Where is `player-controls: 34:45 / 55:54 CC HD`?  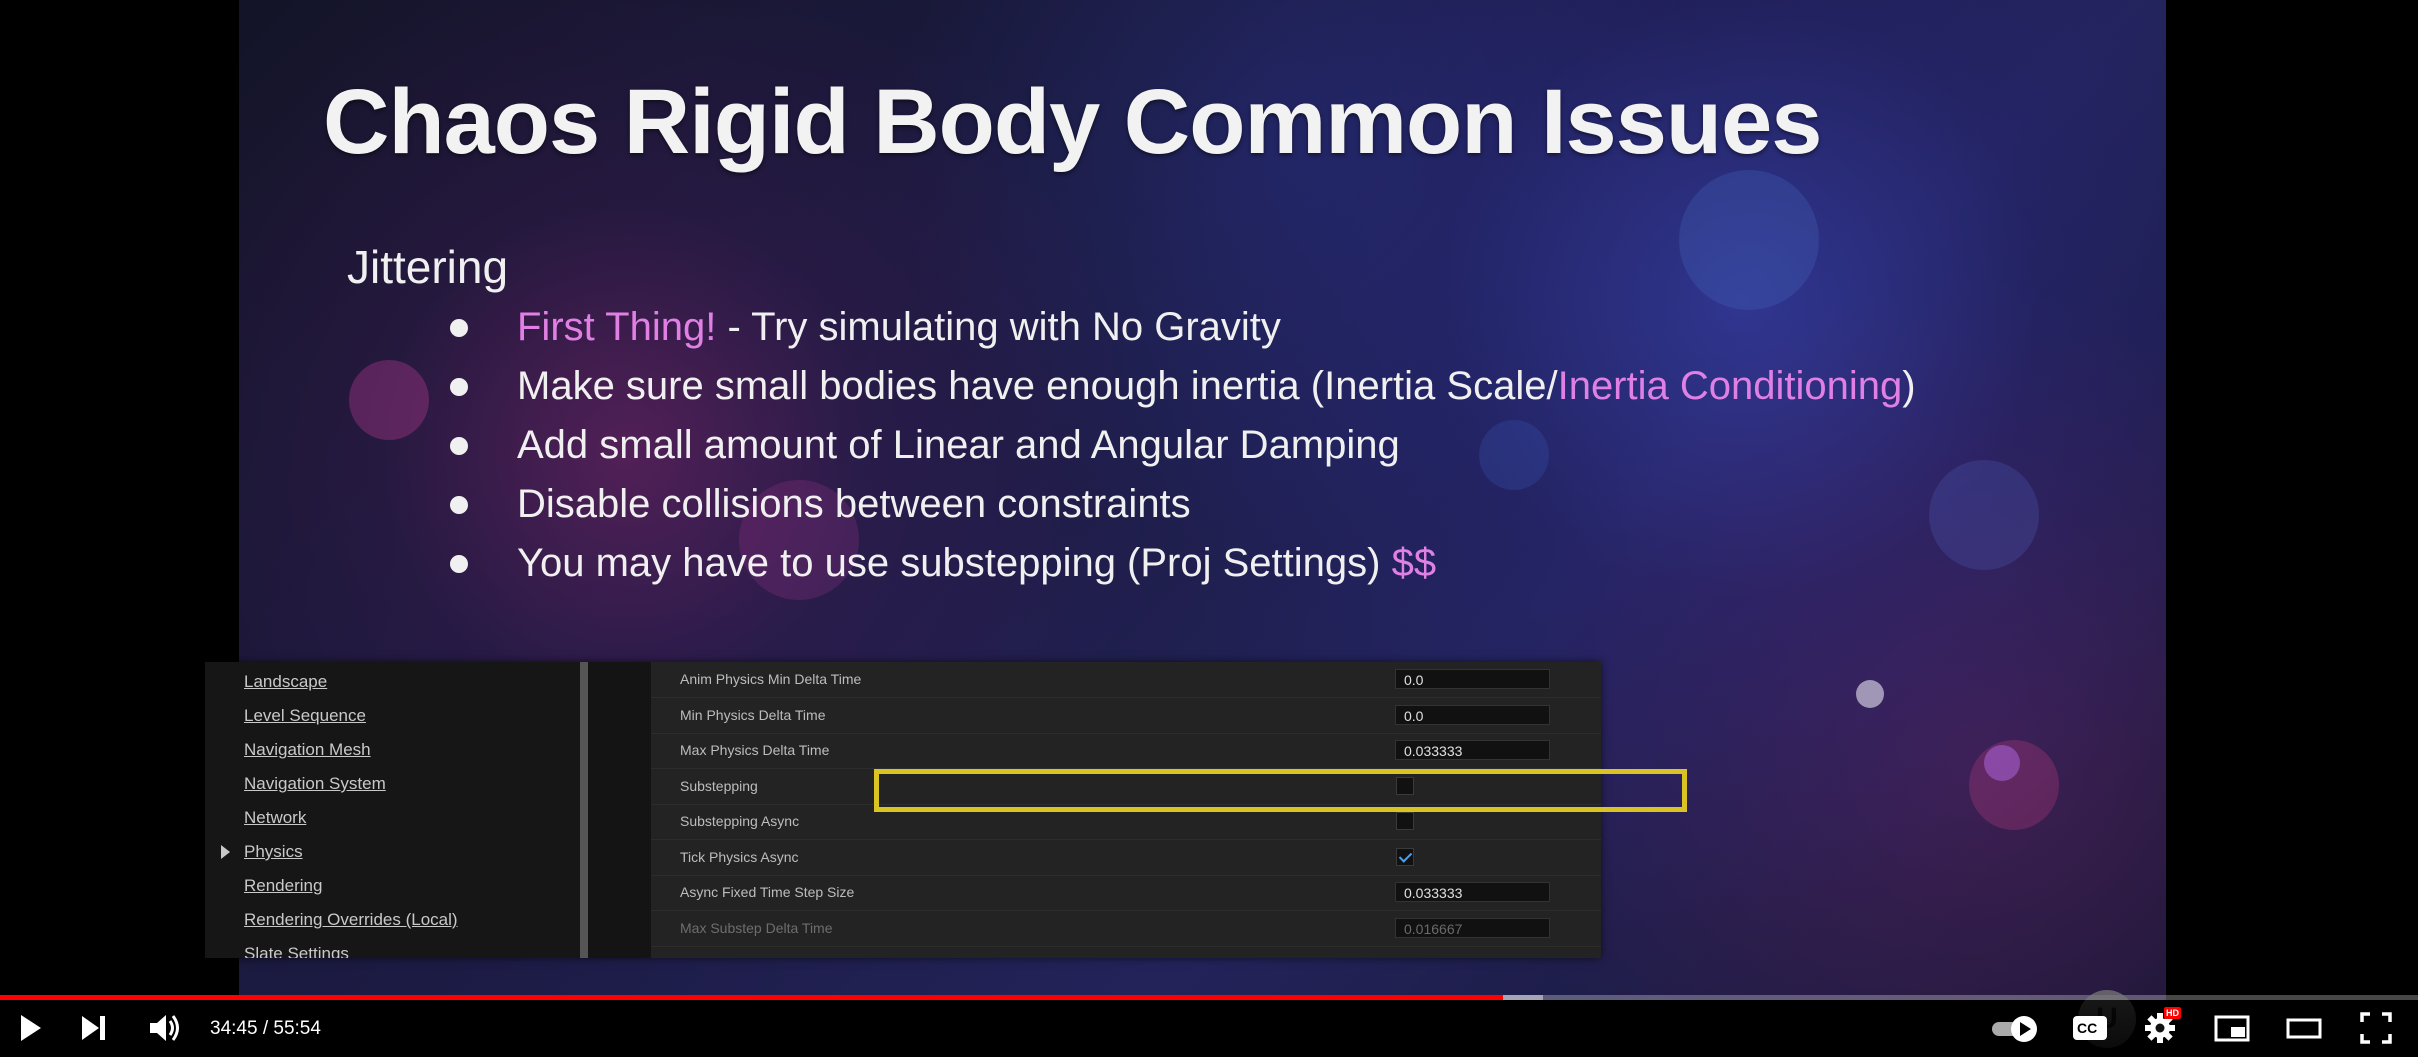 player-controls: 34:45 / 55:54 CC HD is located at coordinates (1209, 1028).